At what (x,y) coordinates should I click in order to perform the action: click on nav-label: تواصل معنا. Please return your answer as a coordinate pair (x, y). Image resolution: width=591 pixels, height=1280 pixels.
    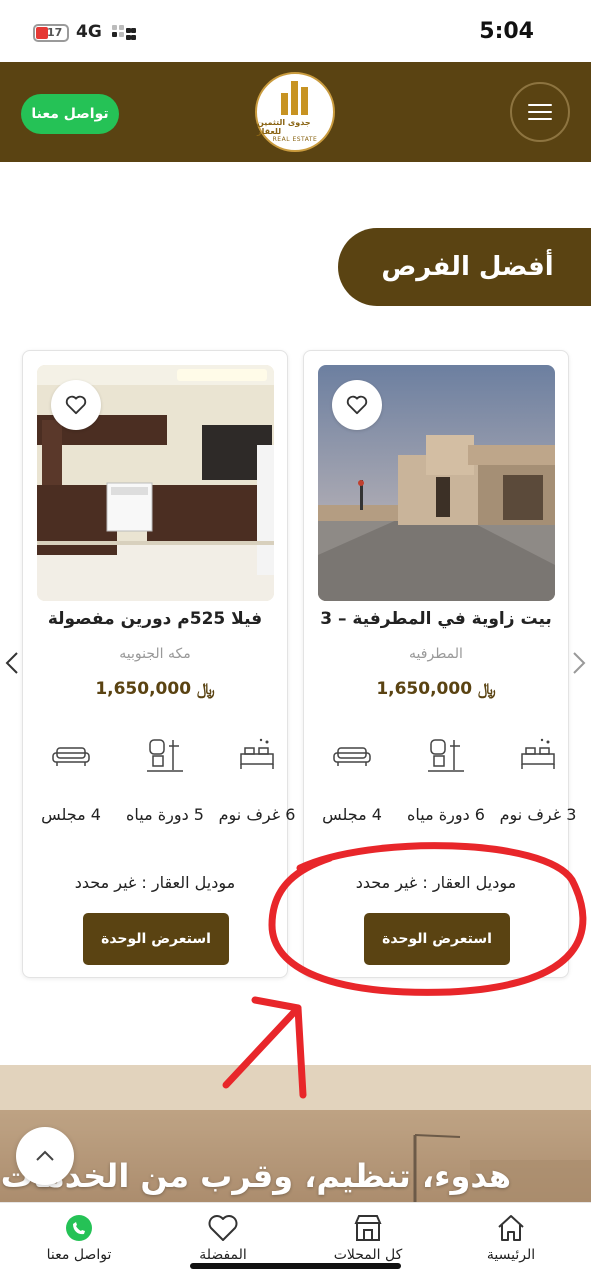
    Looking at the image, I should click on (79, 1255).